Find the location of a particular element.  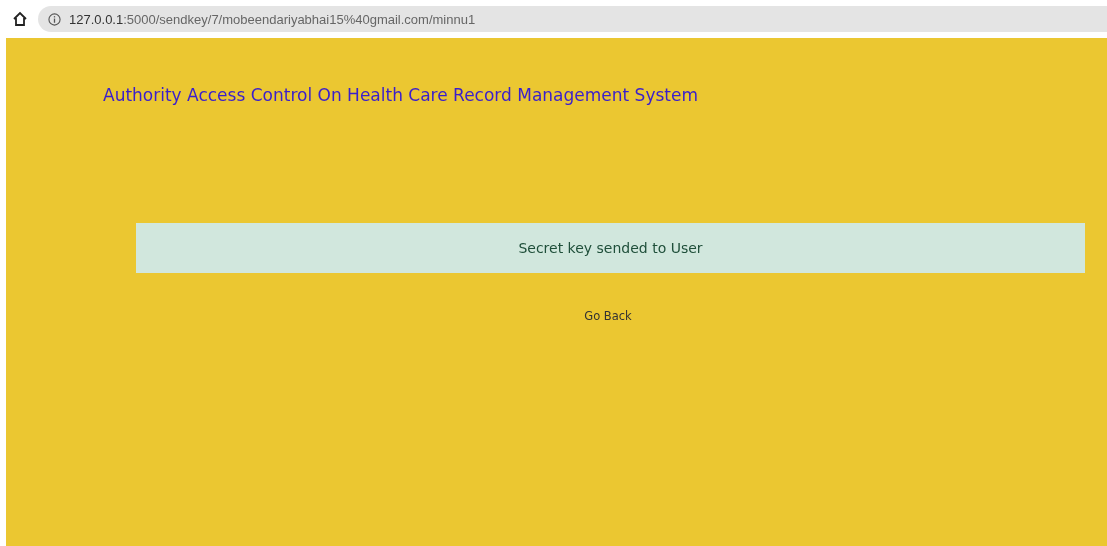

go-back-link: Go Back is located at coordinates (608, 316).